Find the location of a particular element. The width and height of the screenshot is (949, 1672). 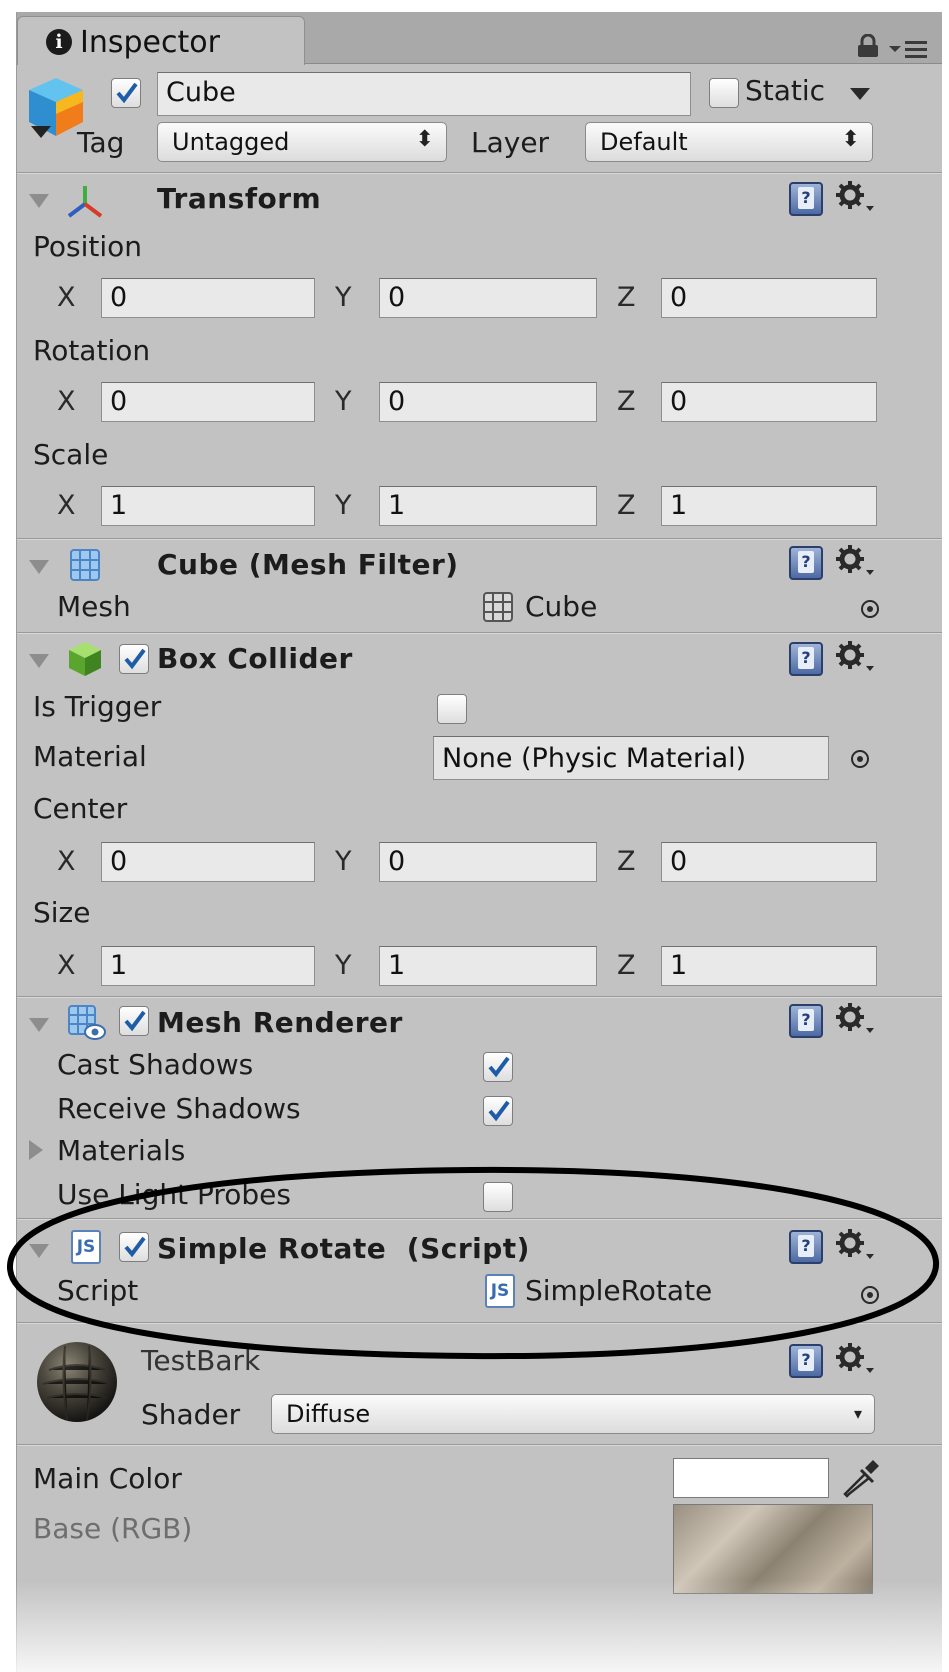

center-y-field: 0 is located at coordinates (488, 862).